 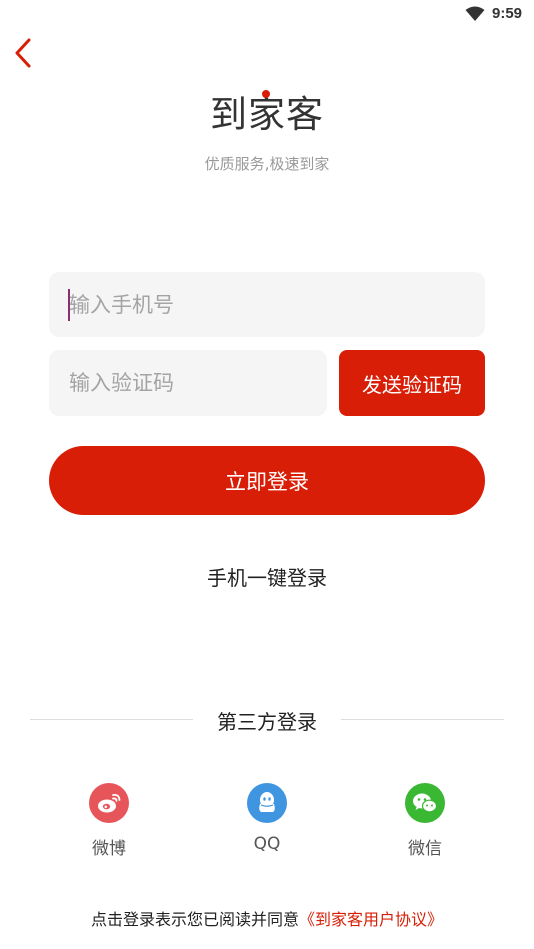 I want to click on divider-right, so click(x=422, y=719).